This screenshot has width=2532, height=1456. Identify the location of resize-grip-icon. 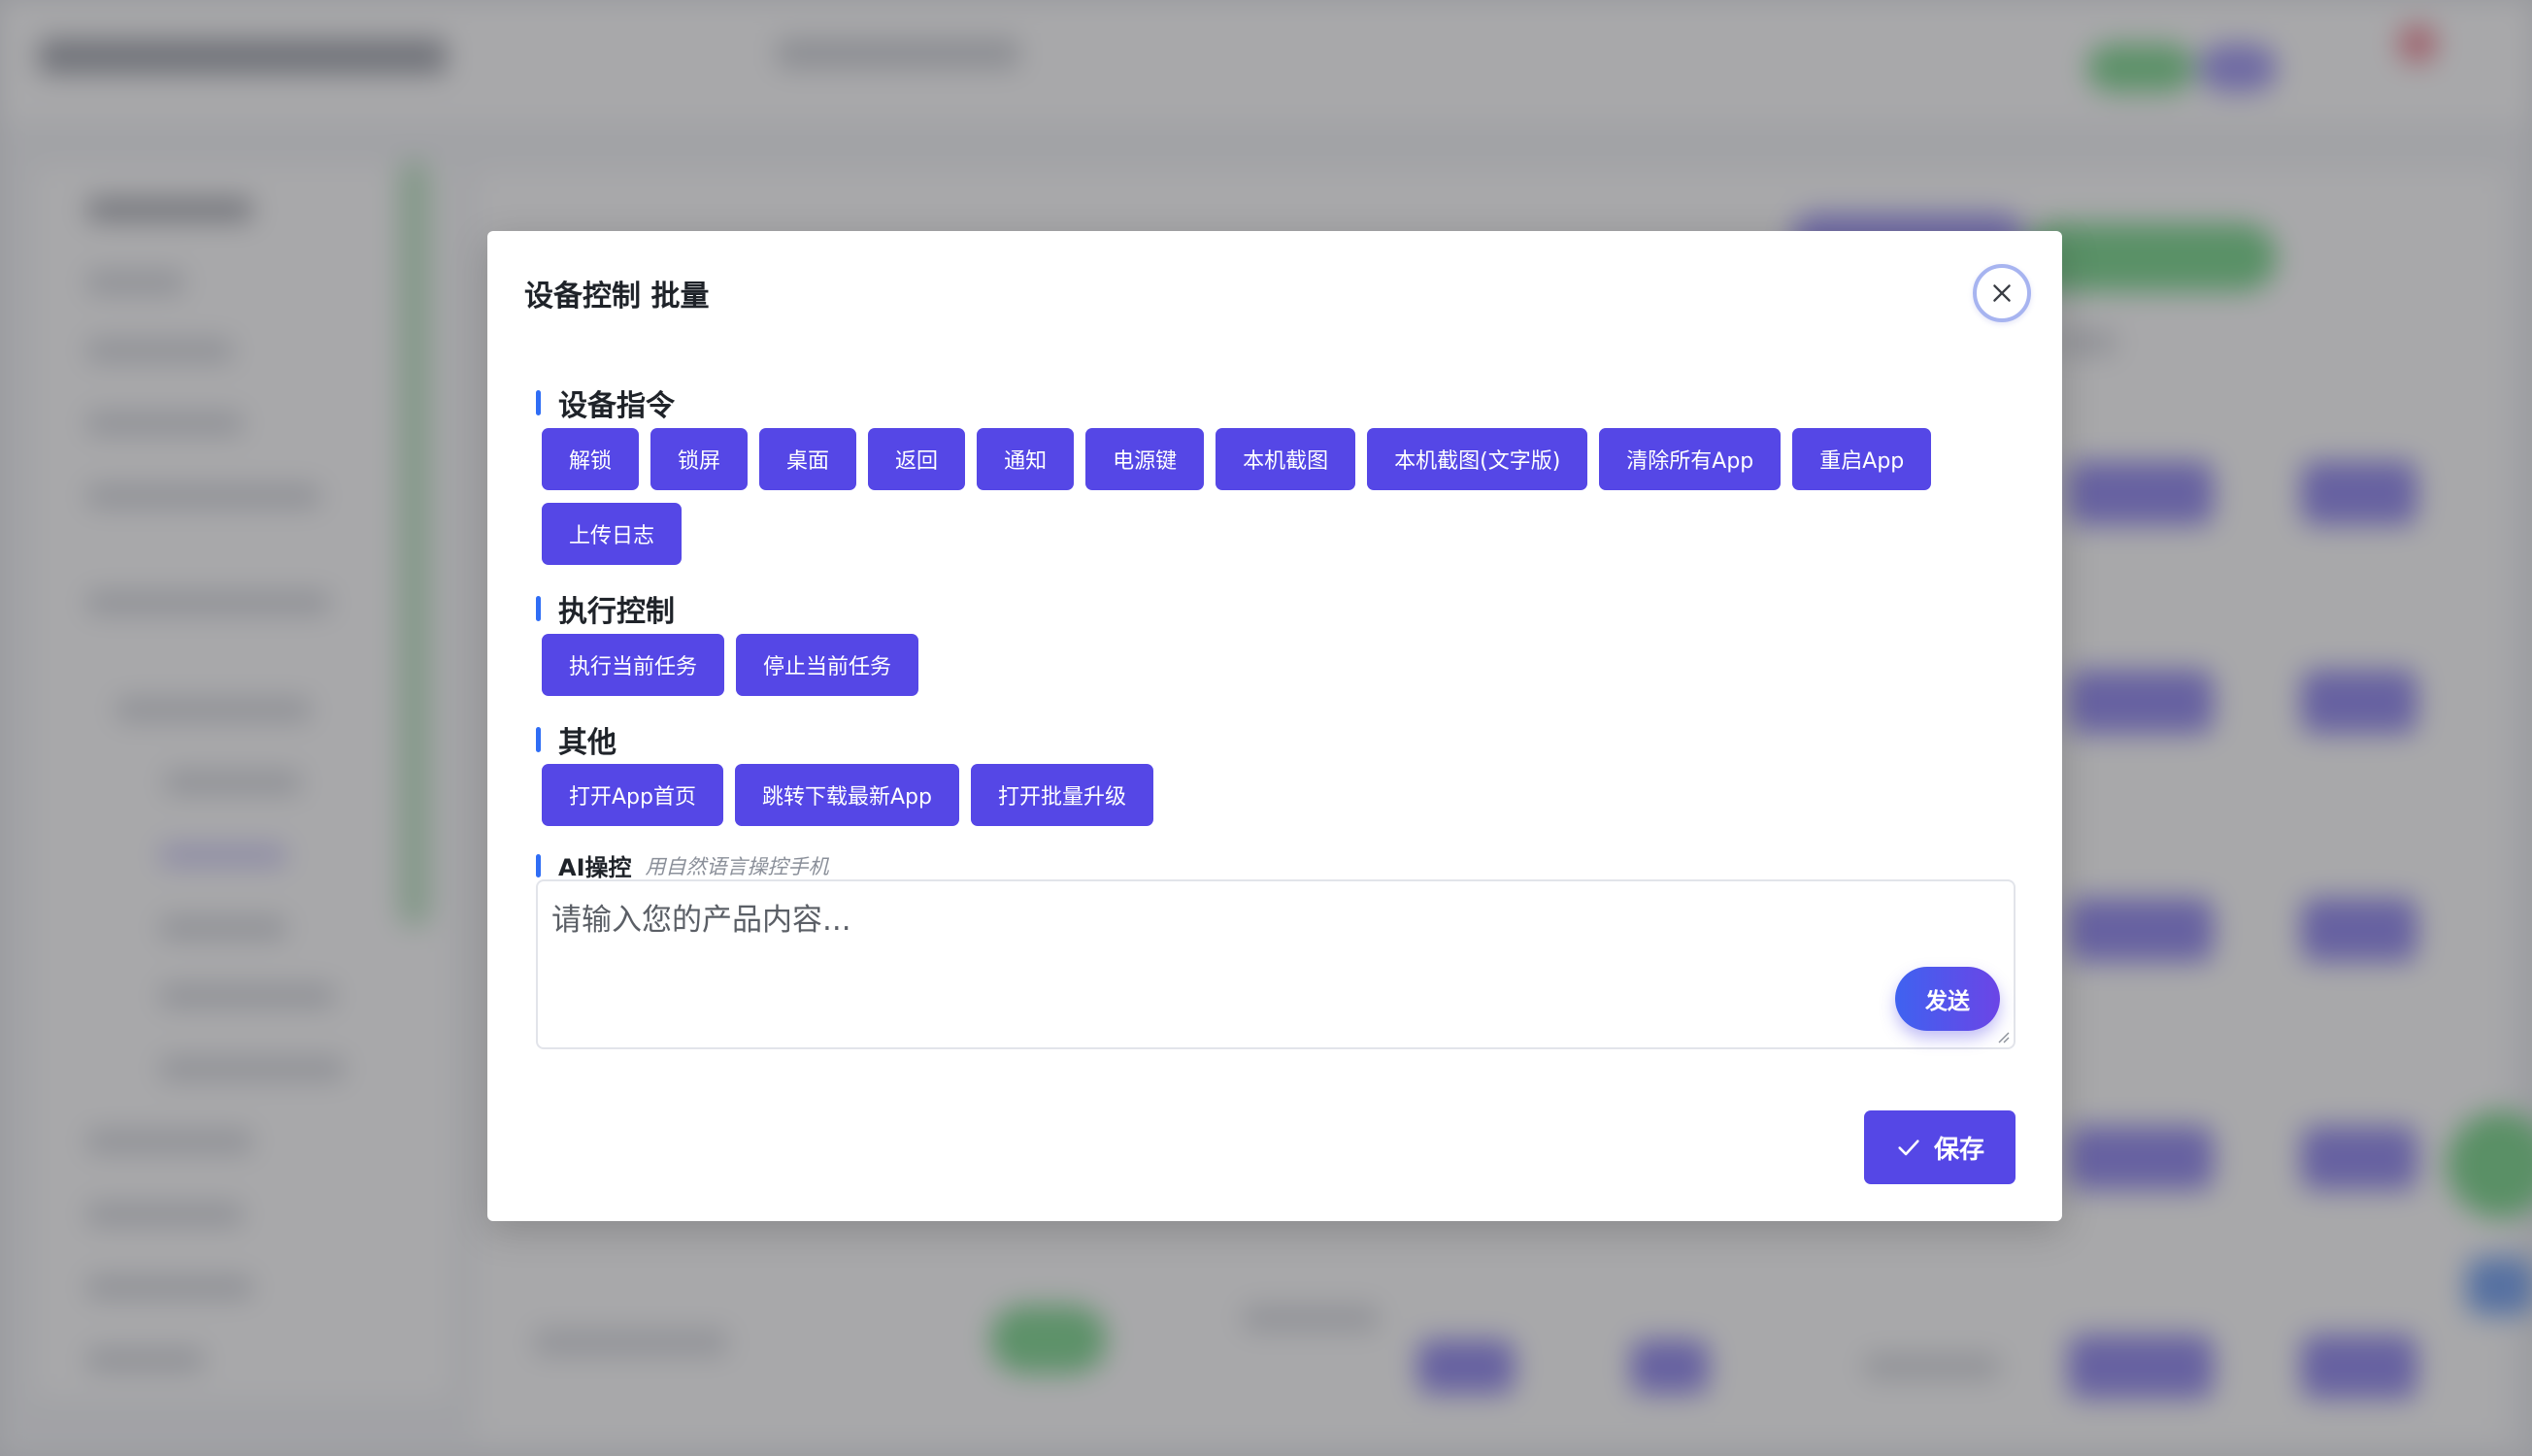
(2003, 1036).